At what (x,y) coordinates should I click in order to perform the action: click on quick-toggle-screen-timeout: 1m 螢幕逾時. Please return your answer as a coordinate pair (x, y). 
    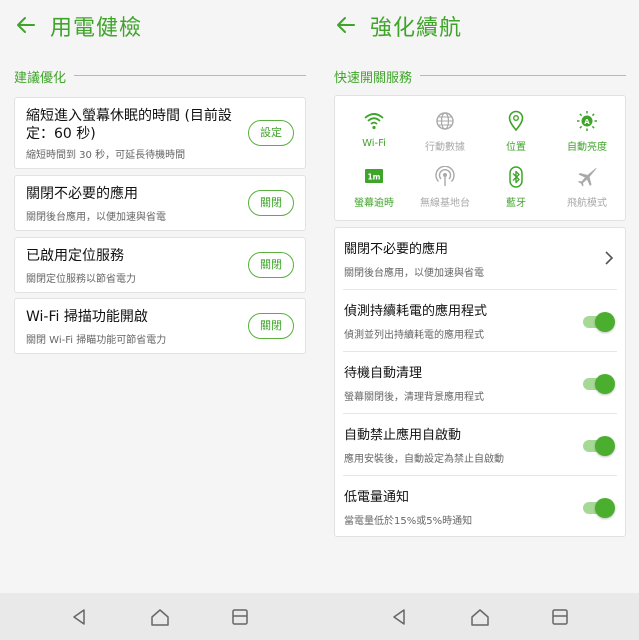
    Looking at the image, I should click on (374, 191).